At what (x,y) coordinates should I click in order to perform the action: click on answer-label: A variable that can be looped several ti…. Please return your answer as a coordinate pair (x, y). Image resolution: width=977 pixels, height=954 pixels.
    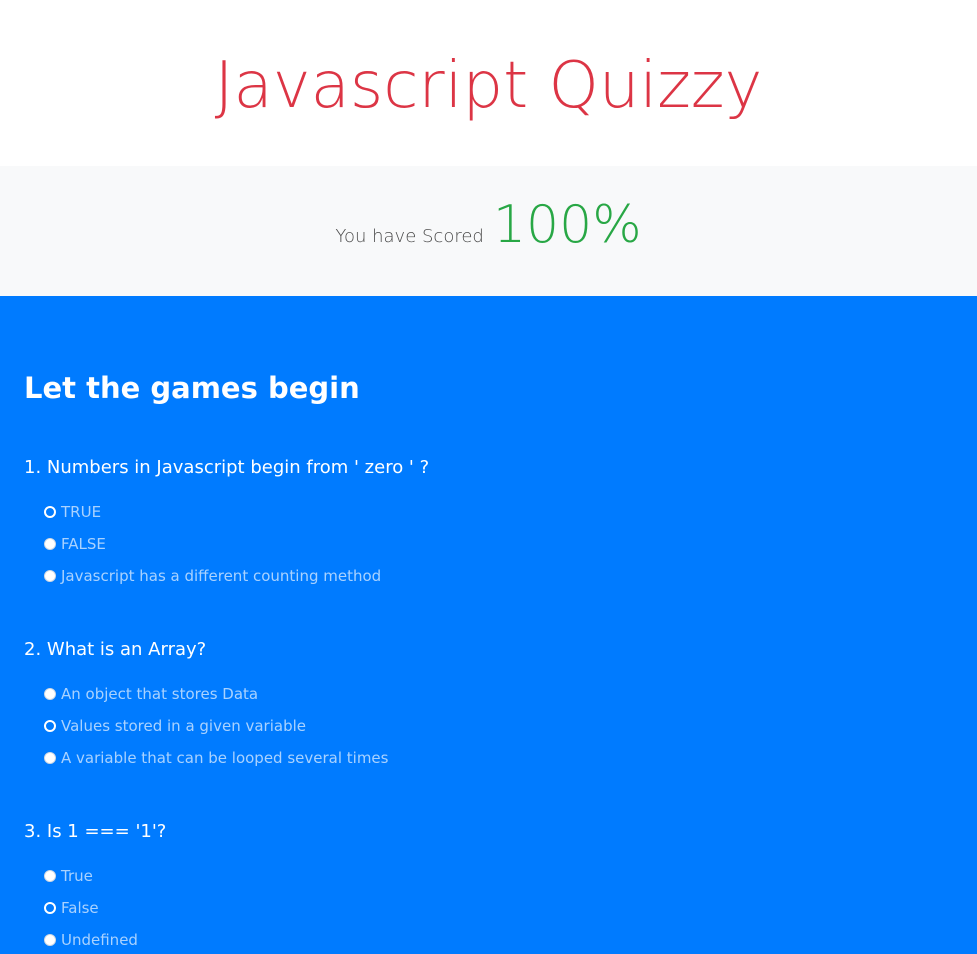
    Looking at the image, I should click on (224, 758).